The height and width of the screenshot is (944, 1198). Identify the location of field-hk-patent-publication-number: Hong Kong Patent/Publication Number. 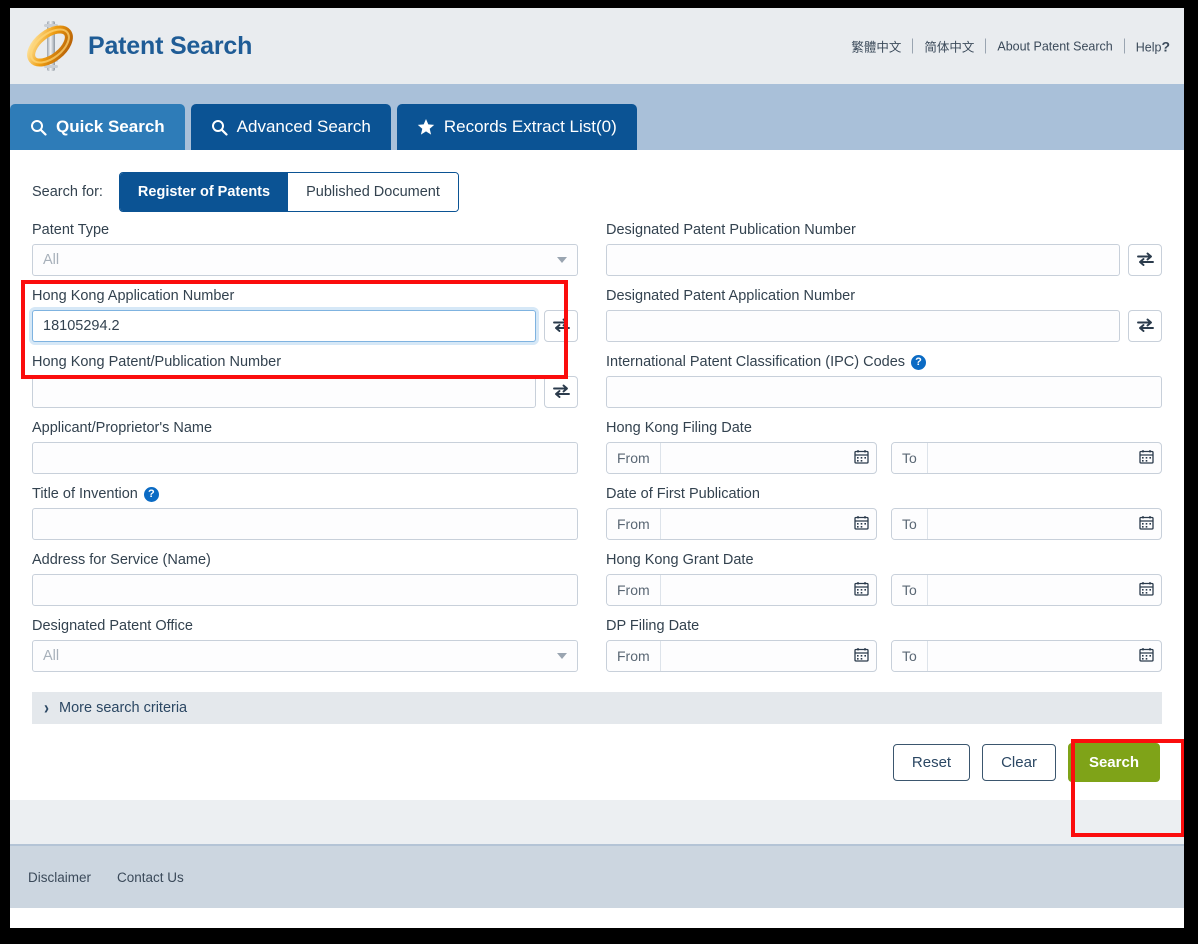
(305, 381).